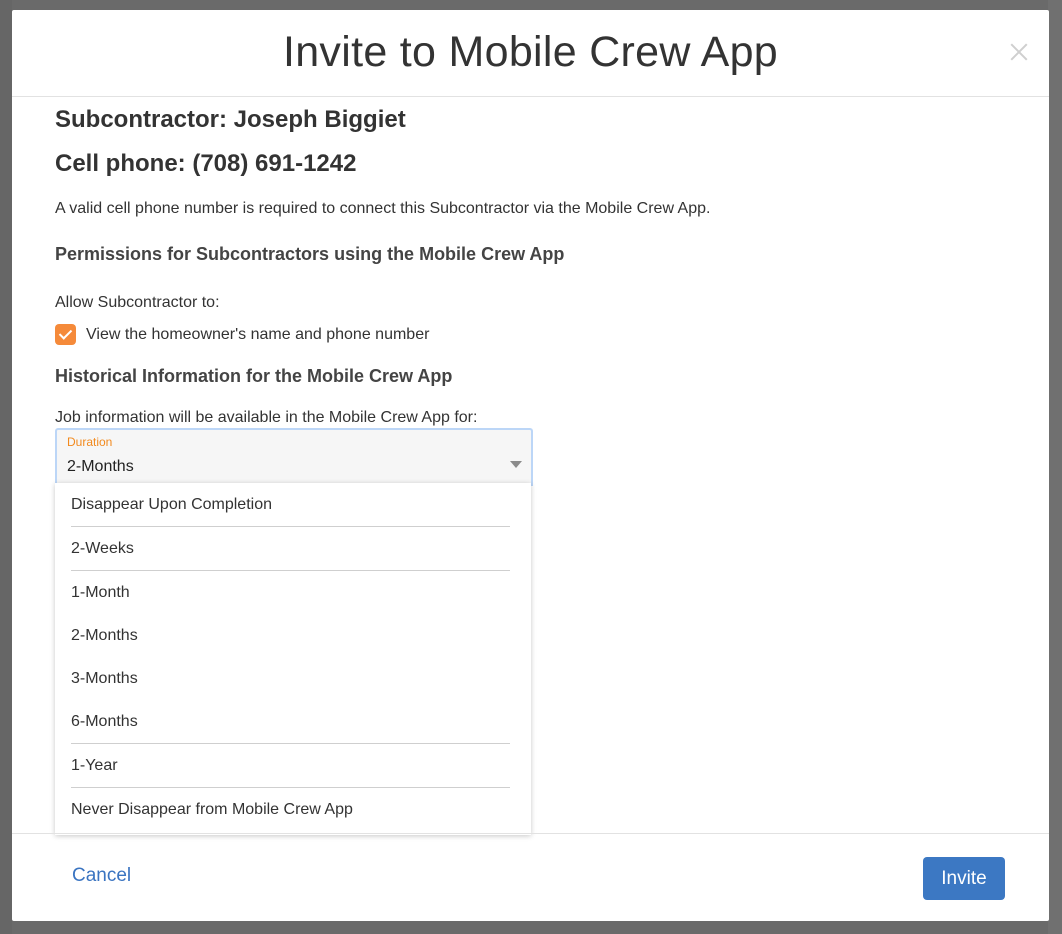 Image resolution: width=1062 pixels, height=934 pixels. I want to click on dropdown-option: 1-Month, so click(293, 593).